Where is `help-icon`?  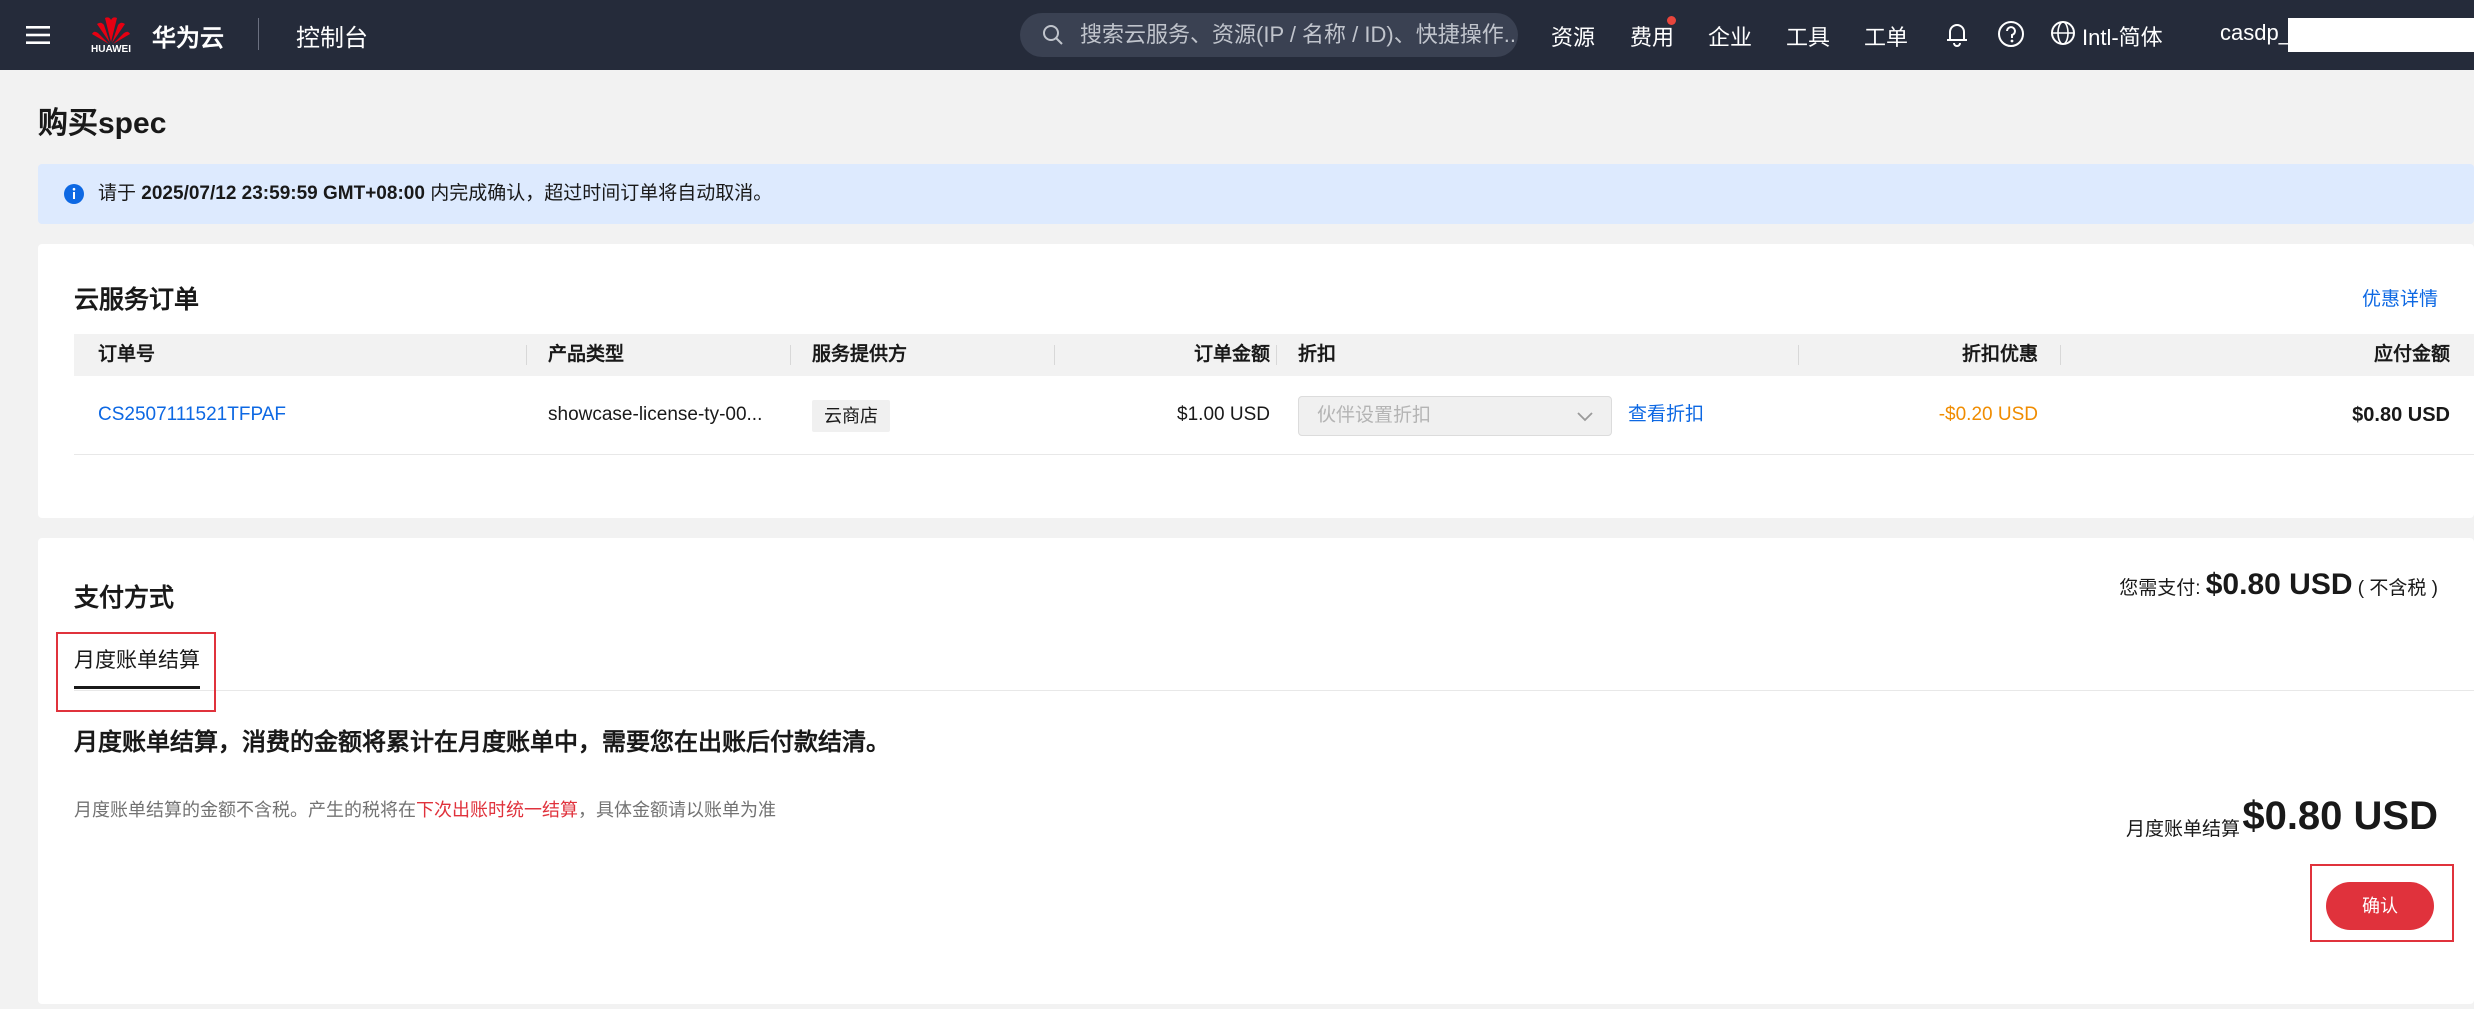 help-icon is located at coordinates (2011, 34).